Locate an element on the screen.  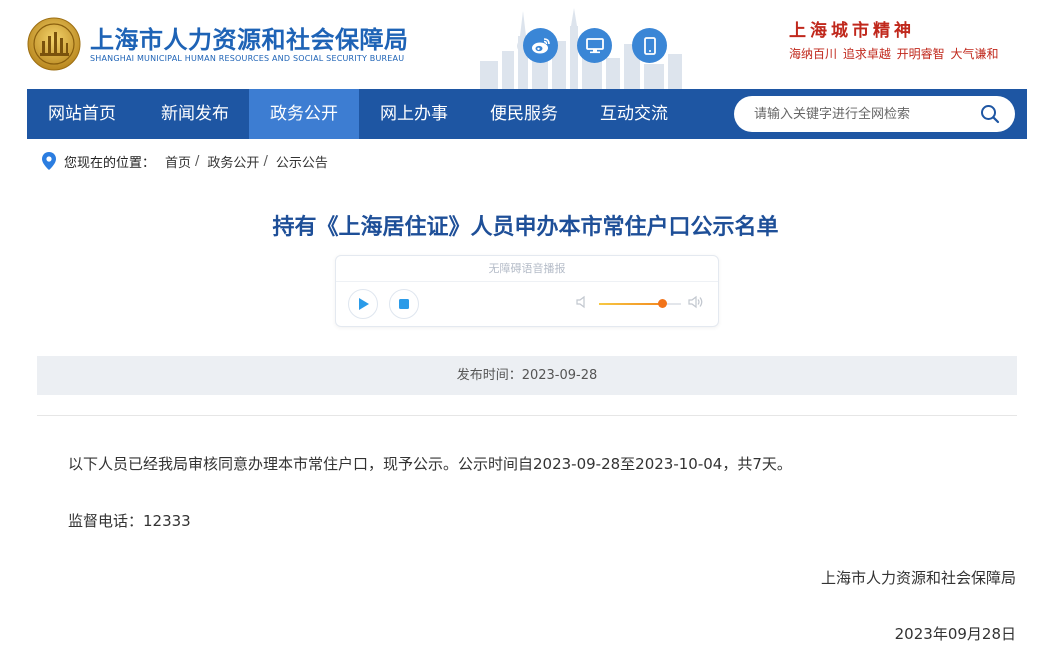
mobile-phone-icon is located at coordinates (649, 45).